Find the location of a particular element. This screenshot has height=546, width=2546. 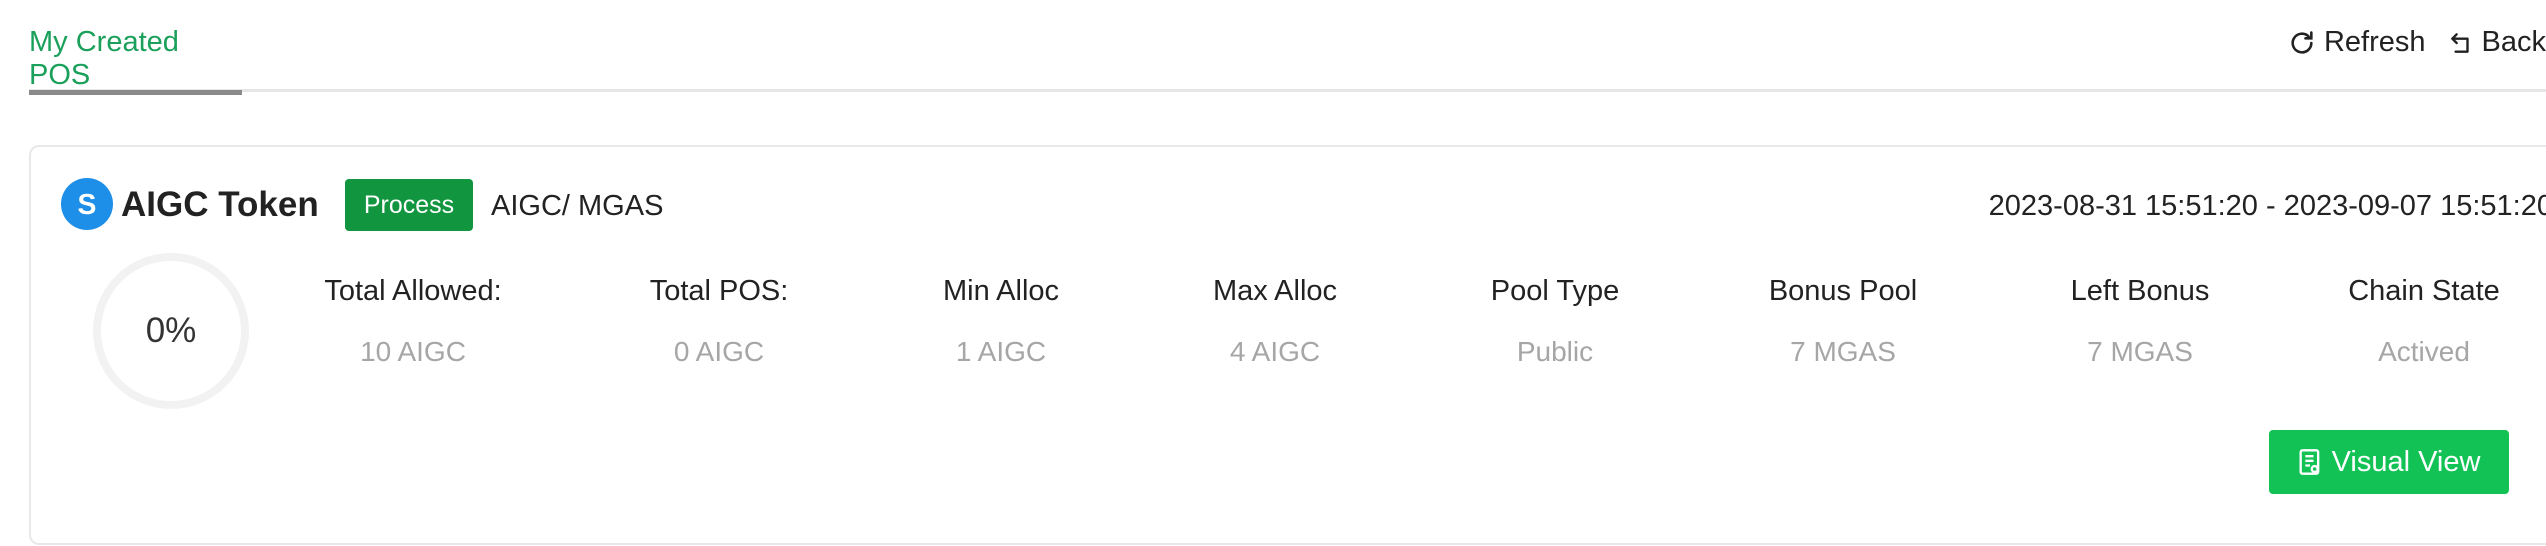

token-logo-icon: S is located at coordinates (87, 204).